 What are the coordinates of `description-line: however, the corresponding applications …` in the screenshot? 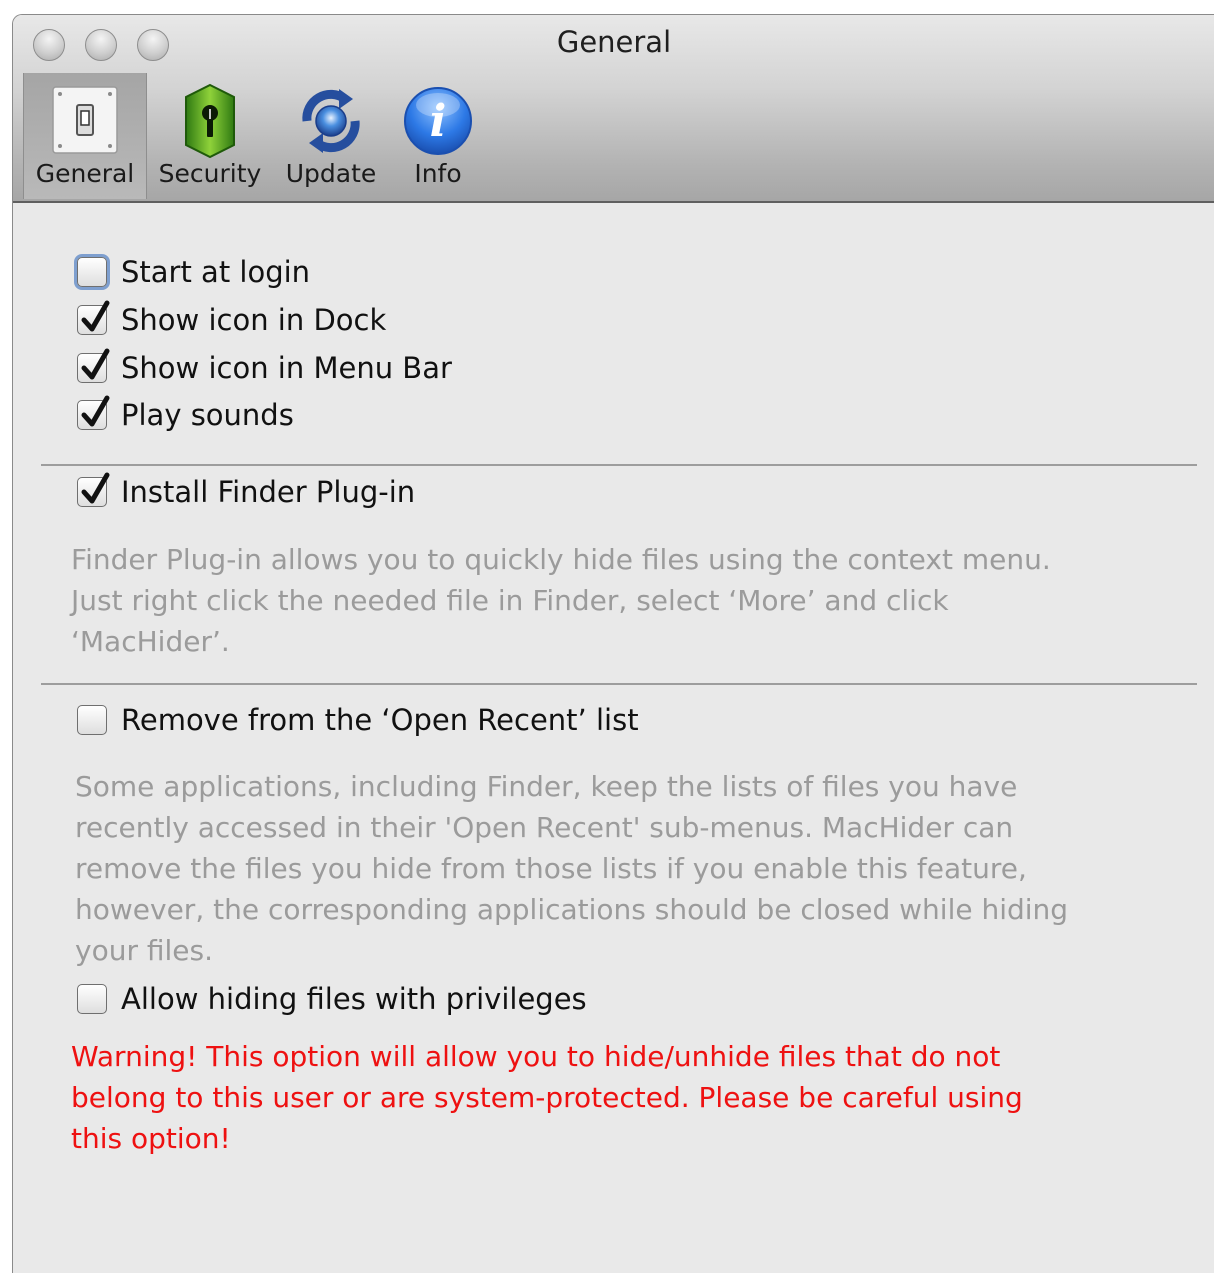 It's located at (572, 909).